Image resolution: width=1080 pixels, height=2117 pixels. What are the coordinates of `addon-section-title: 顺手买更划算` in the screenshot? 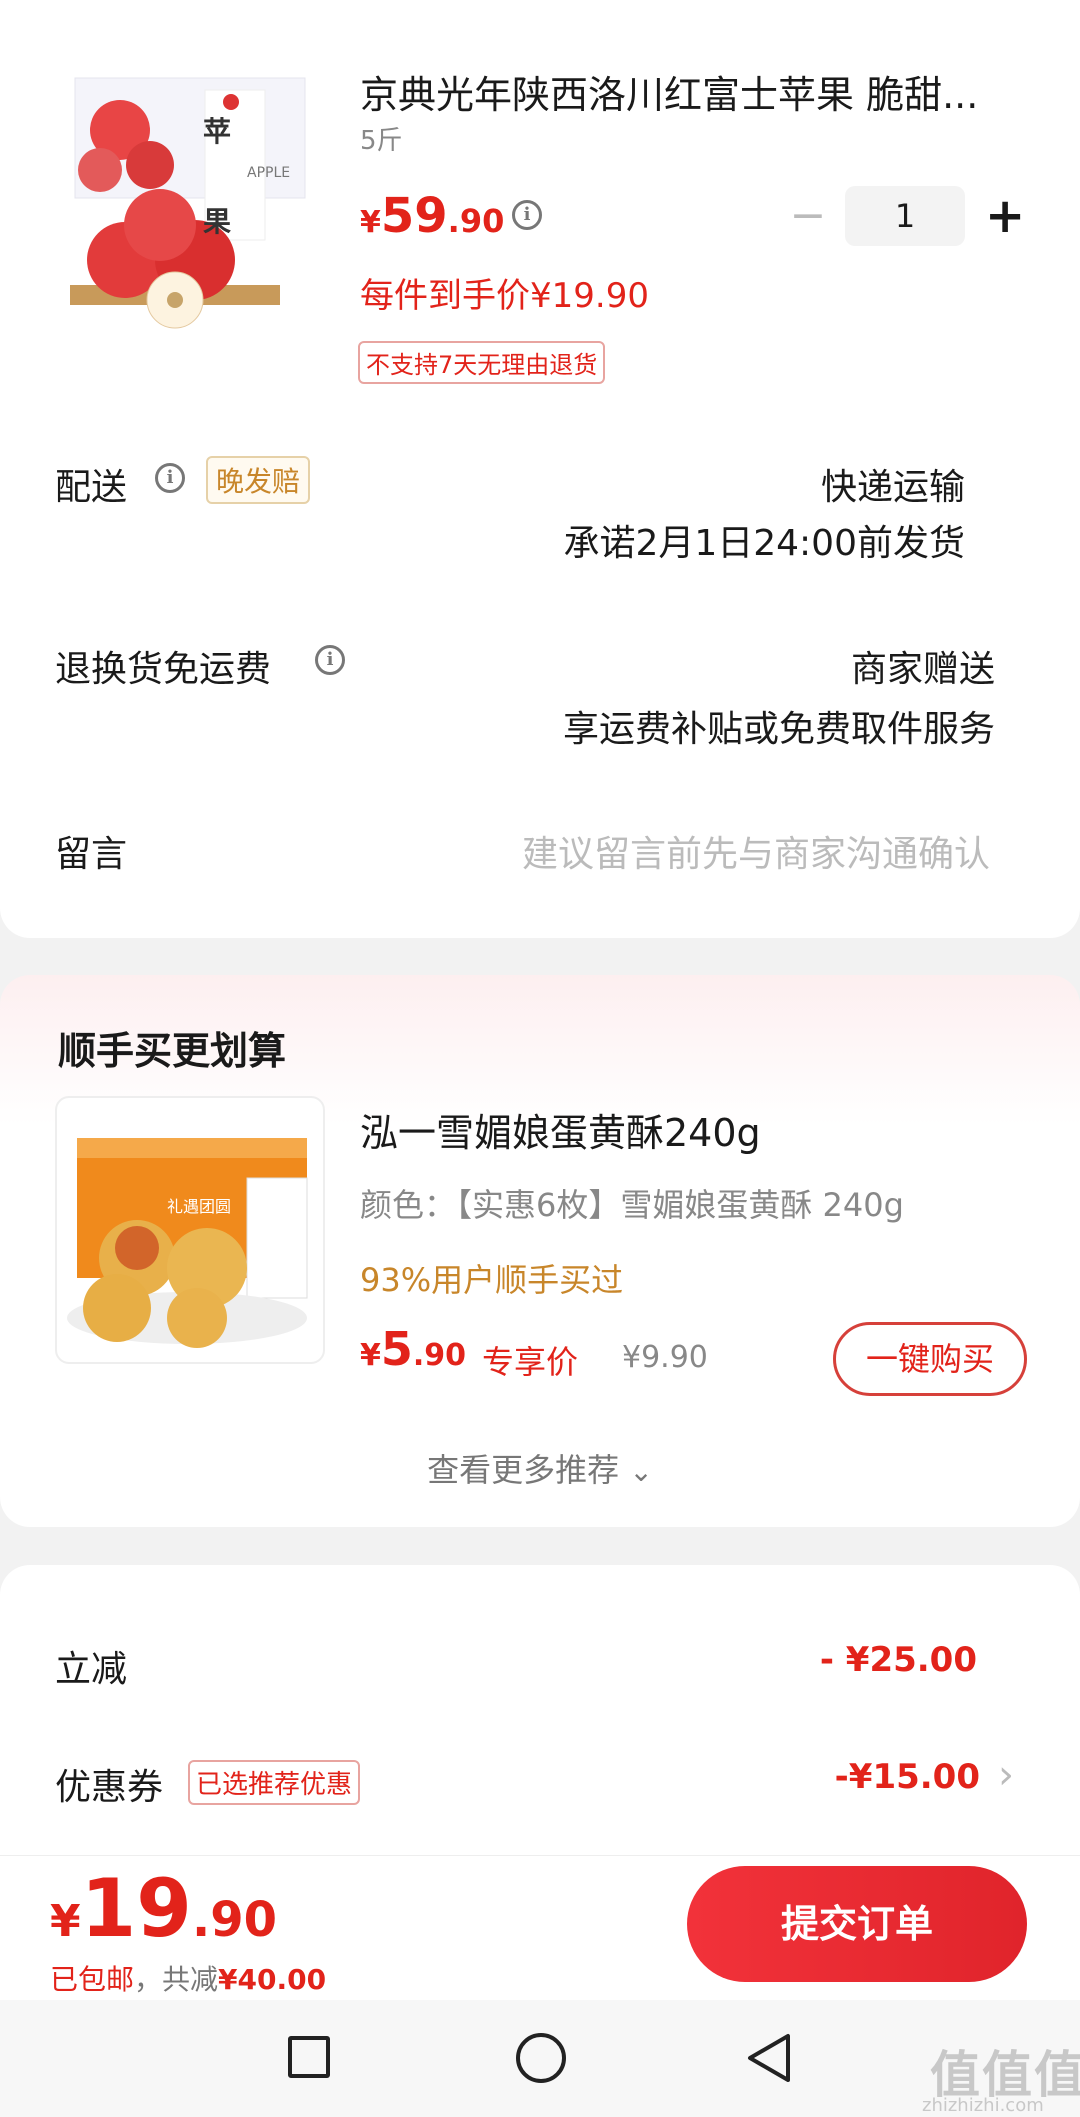 It's located at (172, 1051).